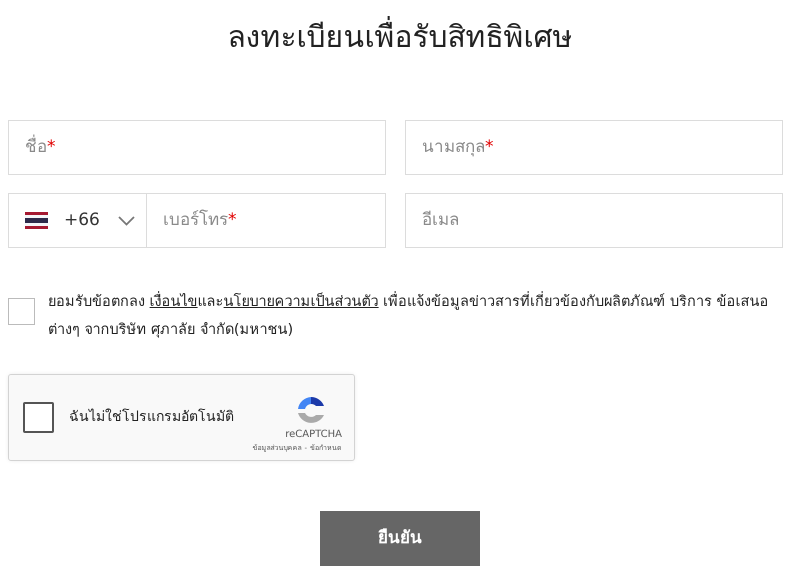 Image resolution: width=800 pixels, height=568 pixels. What do you see at coordinates (400, 538) in the screenshot?
I see `submit-button: ยืนยัน` at bounding box center [400, 538].